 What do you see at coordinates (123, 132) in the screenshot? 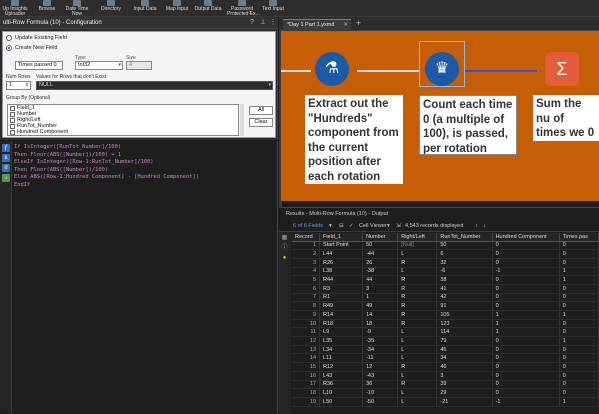
I see `group-by-item: Hundred Component` at bounding box center [123, 132].